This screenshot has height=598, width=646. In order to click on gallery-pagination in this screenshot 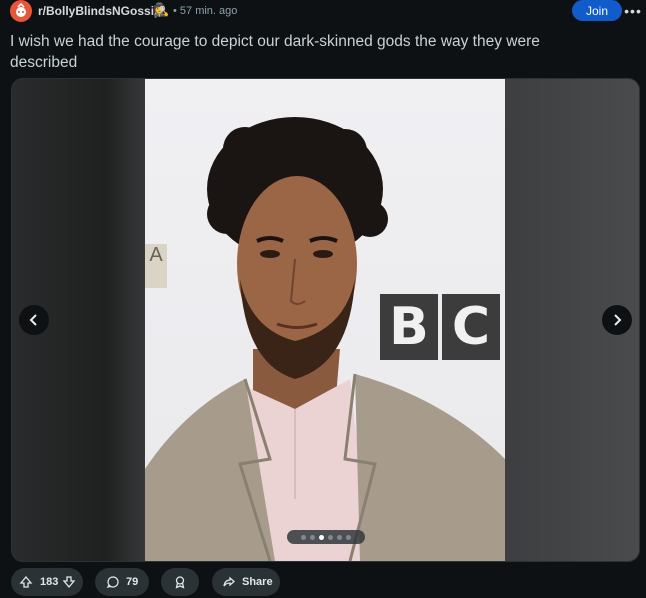, I will do `click(326, 537)`.